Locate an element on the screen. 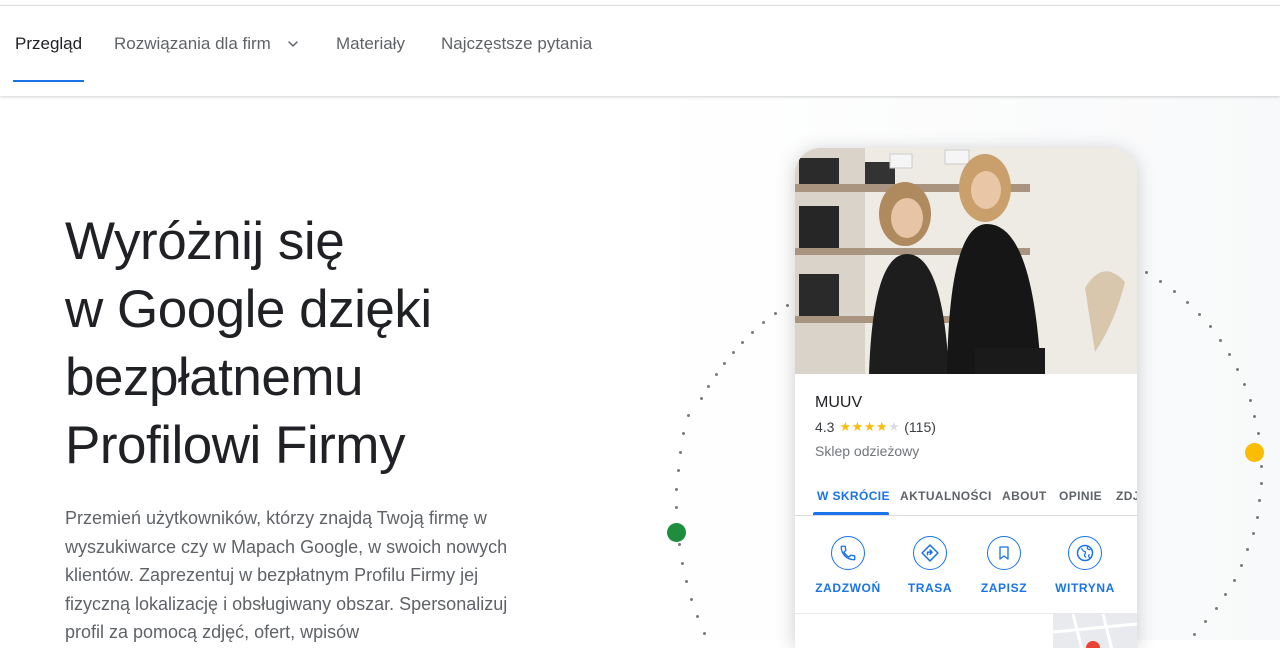 Image resolution: width=1280 pixels, height=648 pixels. nav-tab-label: Materiały is located at coordinates (370, 43).